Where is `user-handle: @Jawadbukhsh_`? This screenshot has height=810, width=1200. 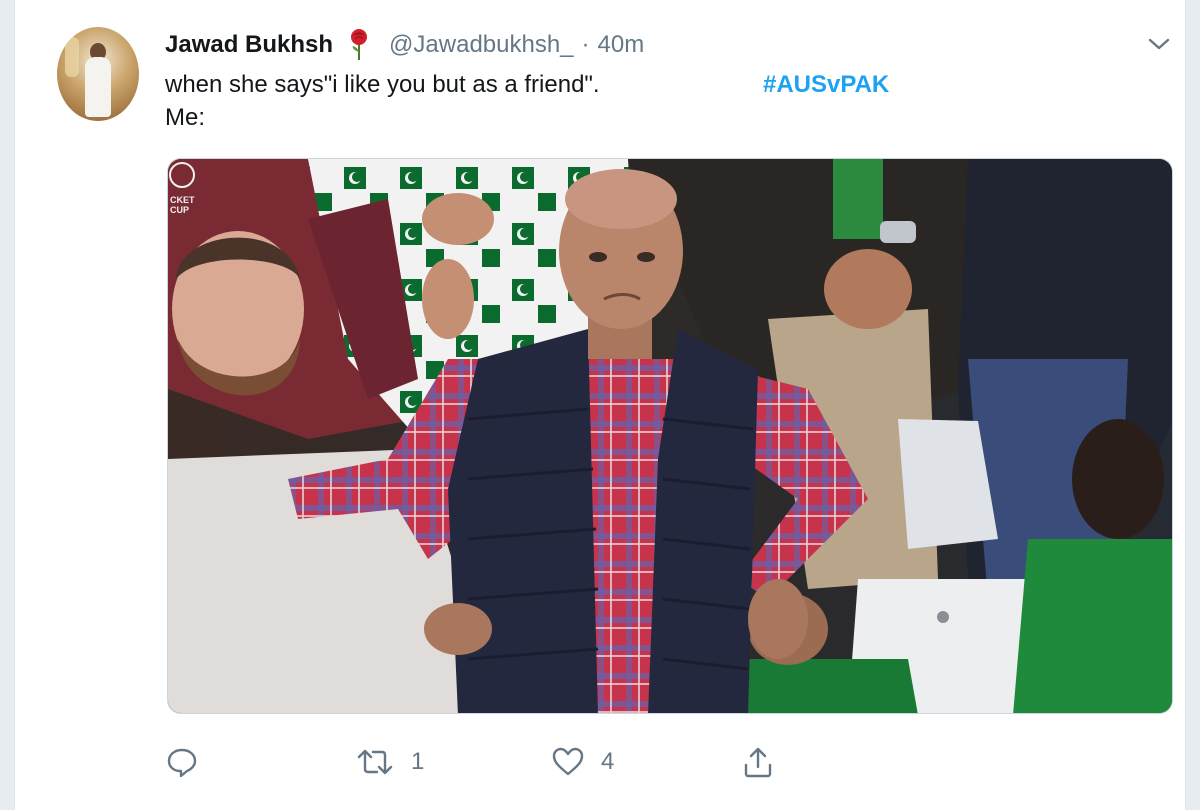 user-handle: @Jawadbukhsh_ is located at coordinates (481, 45).